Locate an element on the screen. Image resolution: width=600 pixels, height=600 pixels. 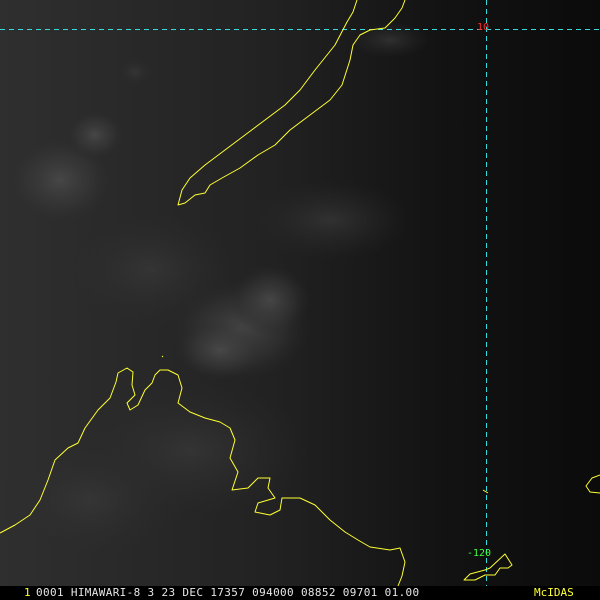
latitude-label: 10 is located at coordinates (483, 27).